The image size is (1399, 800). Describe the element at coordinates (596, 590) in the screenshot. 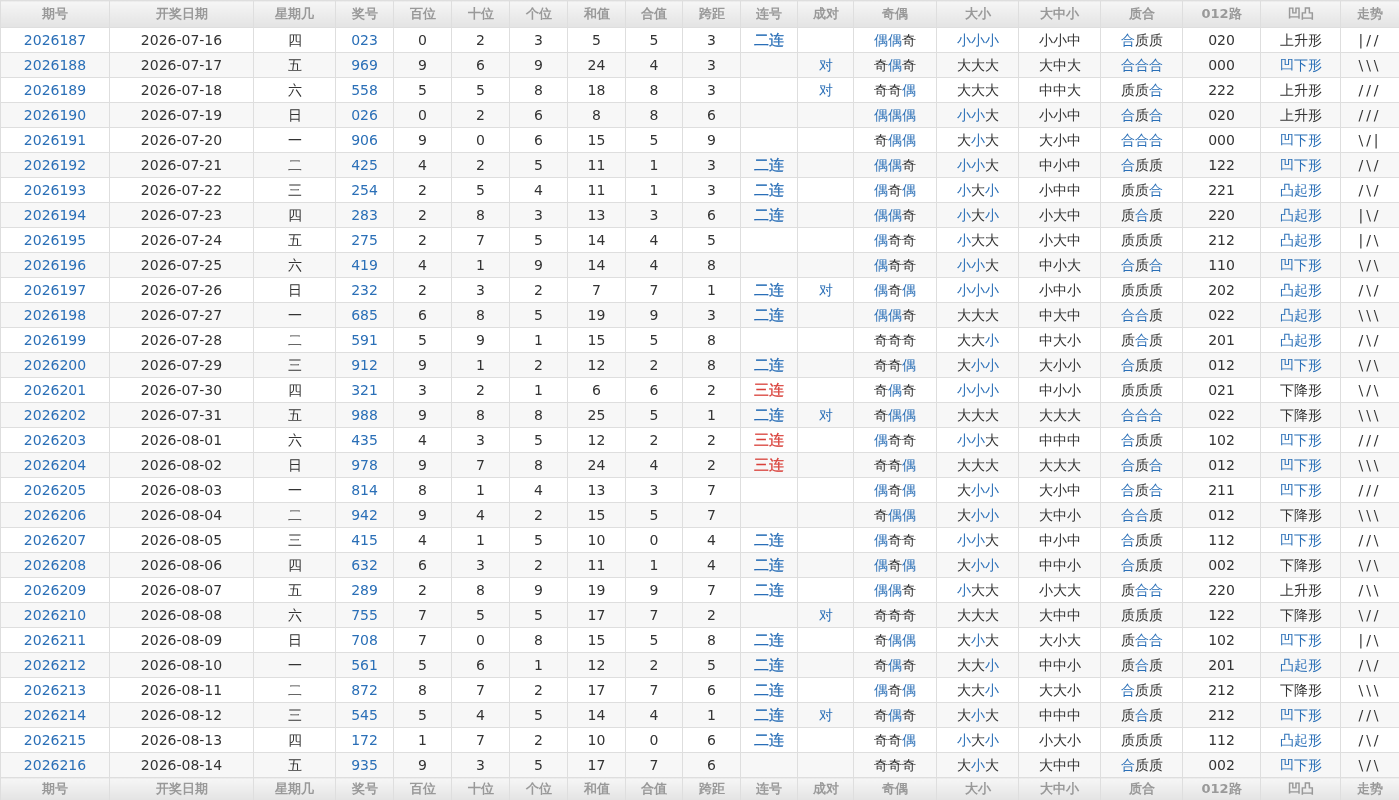

I see `table-cell: 19` at that location.